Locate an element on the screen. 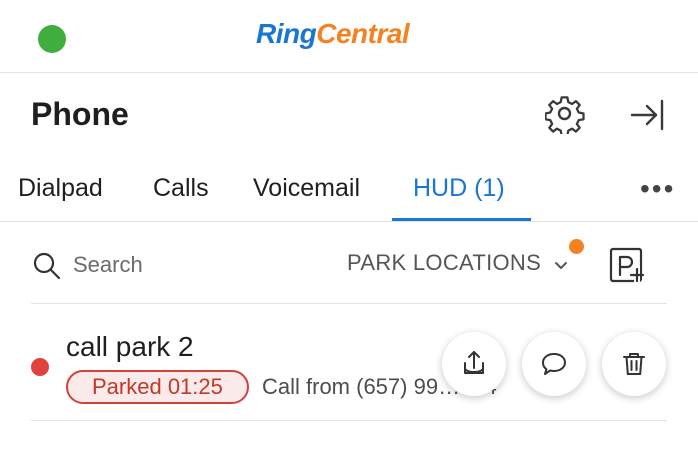  chevron-down-icon is located at coordinates (561, 265).